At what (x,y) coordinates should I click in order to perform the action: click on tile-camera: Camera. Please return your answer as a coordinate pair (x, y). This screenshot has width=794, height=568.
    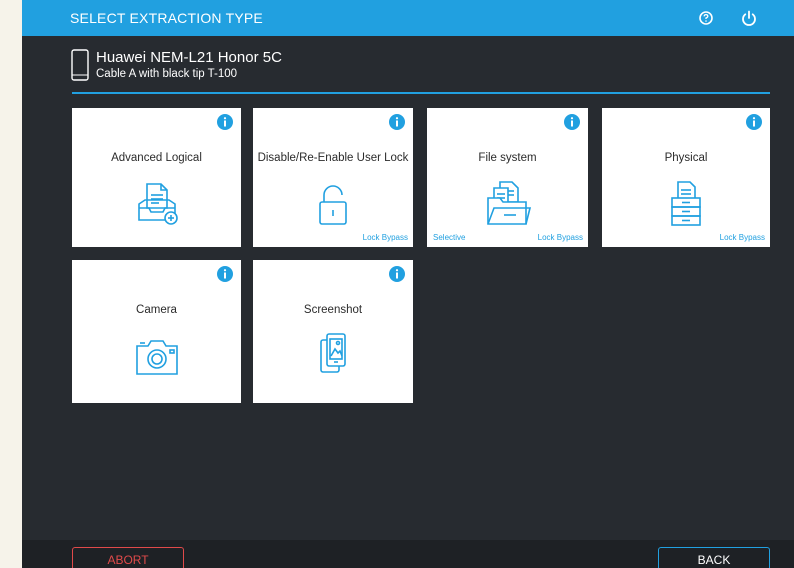
    Looking at the image, I should click on (156, 331).